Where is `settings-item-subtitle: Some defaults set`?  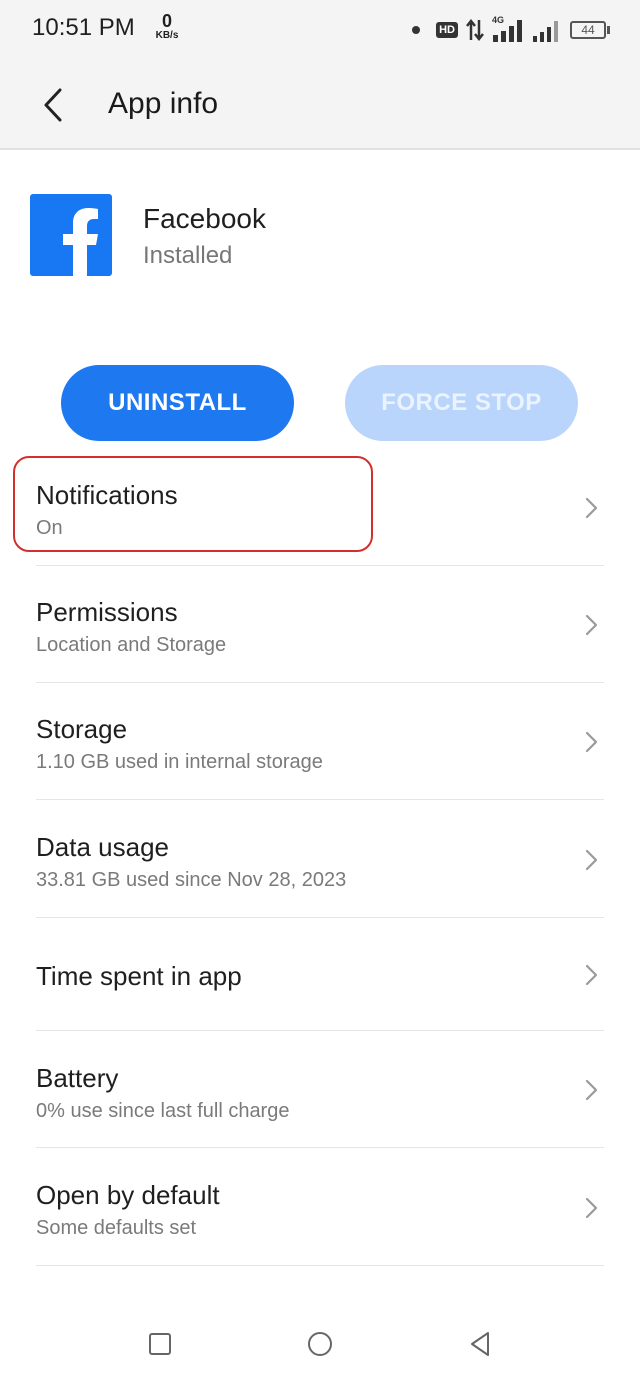 settings-item-subtitle: Some defaults set is located at coordinates (116, 1228).